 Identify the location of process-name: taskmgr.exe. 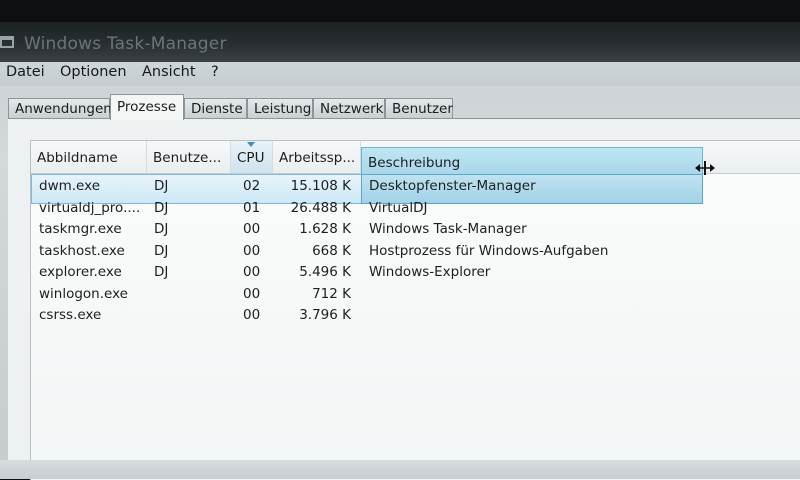
(80, 229).